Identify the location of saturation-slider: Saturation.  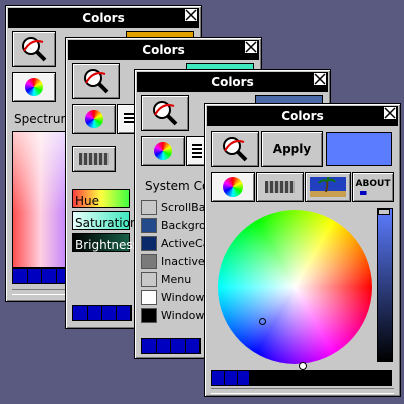
(105, 220).